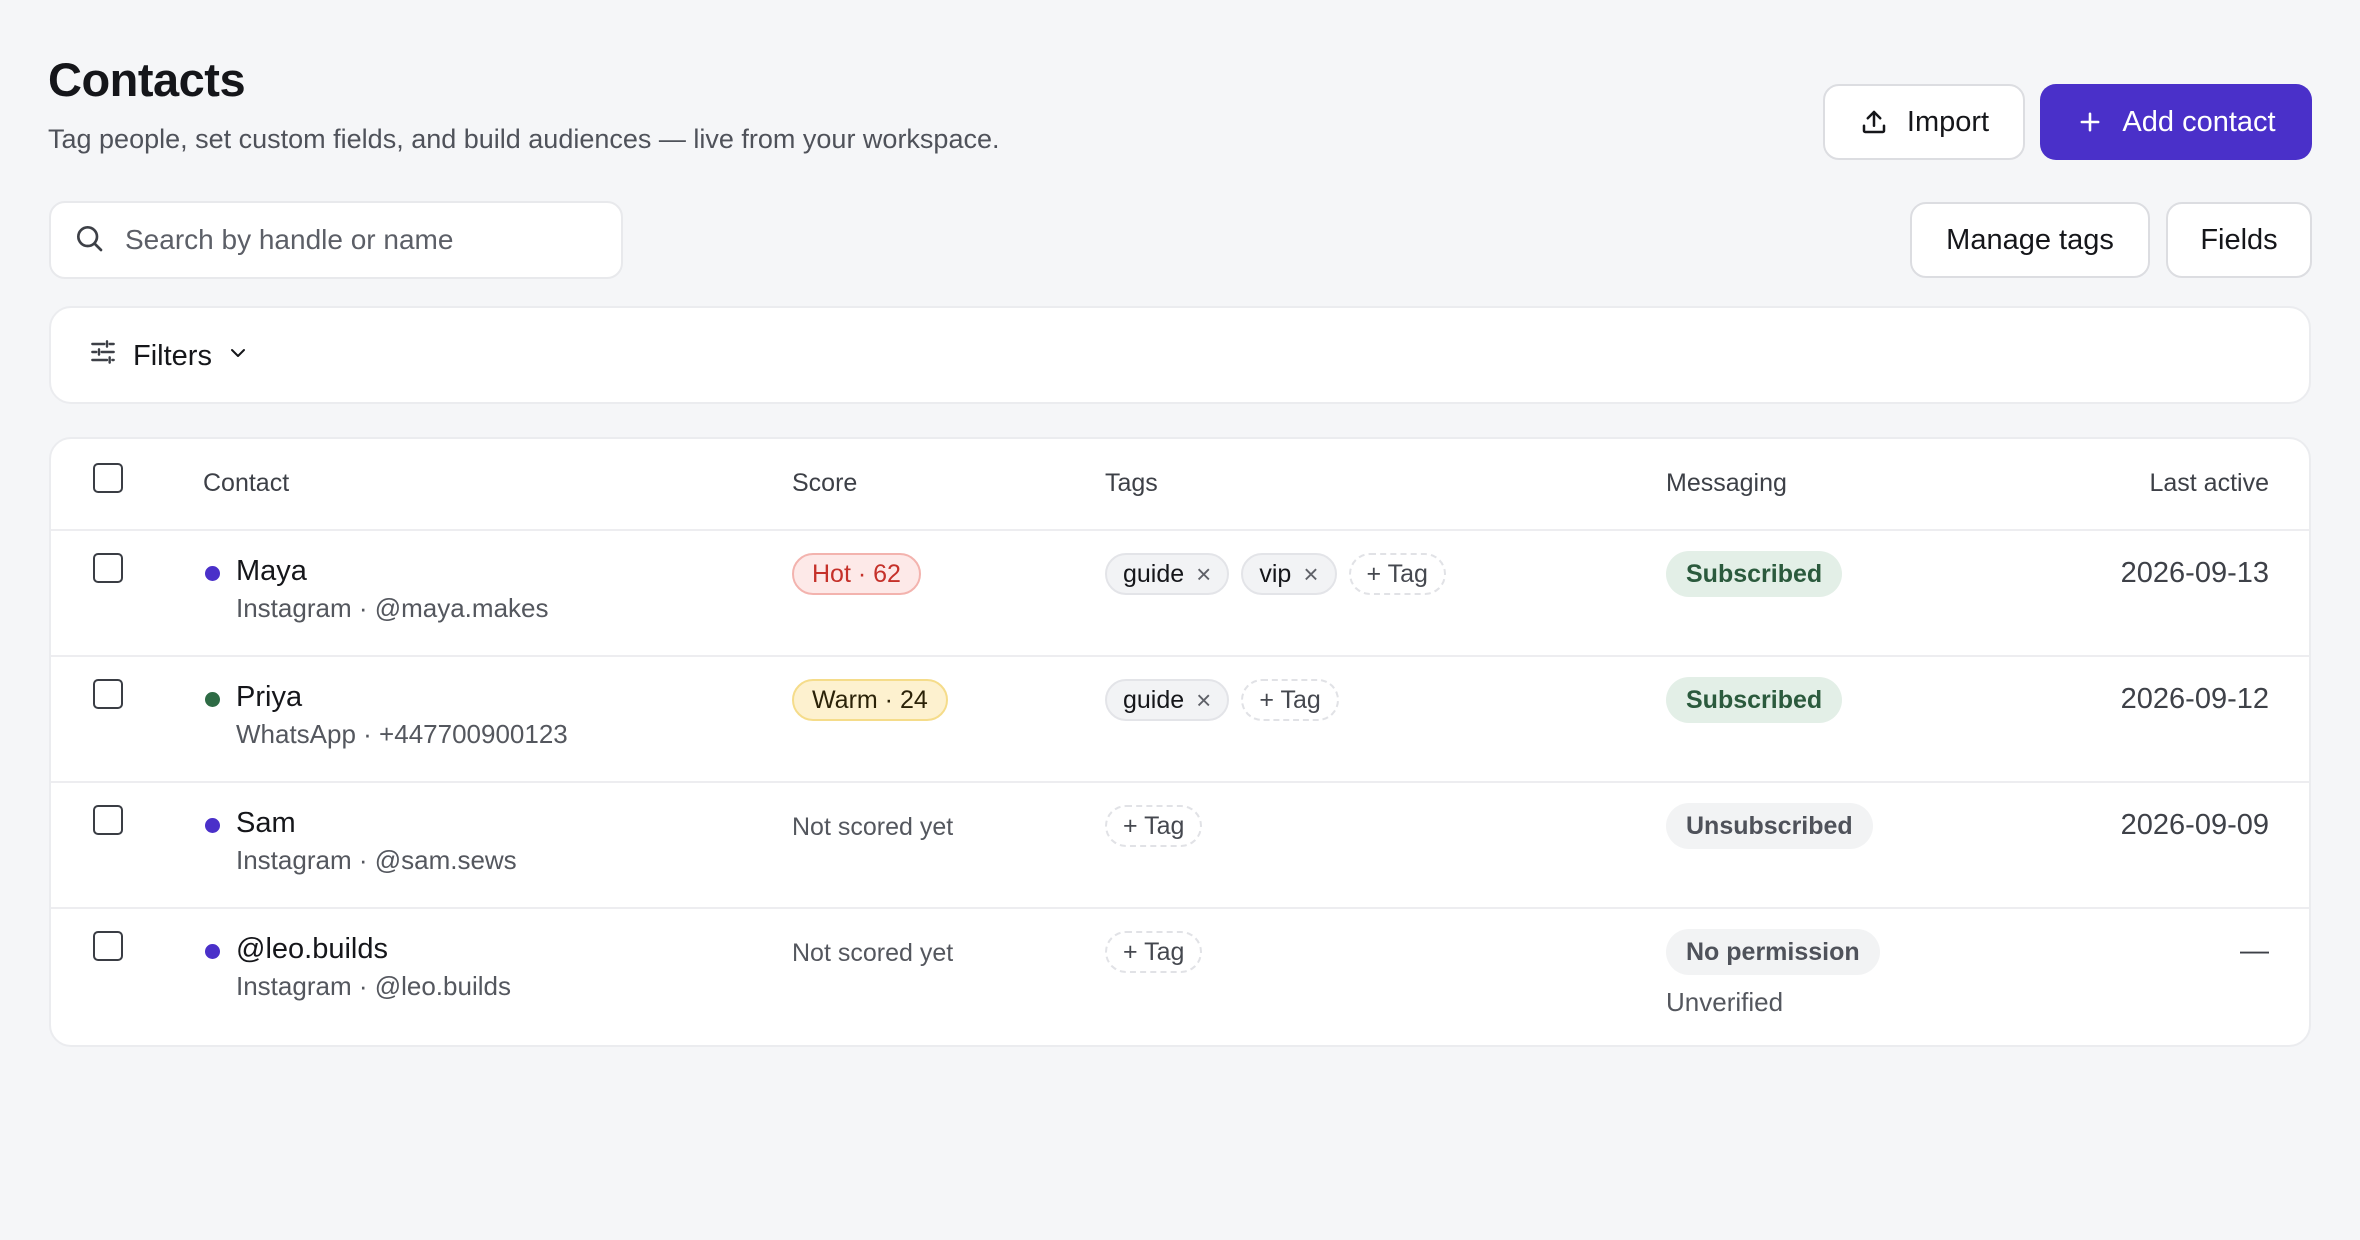 The width and height of the screenshot is (2360, 1240). I want to click on filter-bar: Filters, so click(1180, 355).